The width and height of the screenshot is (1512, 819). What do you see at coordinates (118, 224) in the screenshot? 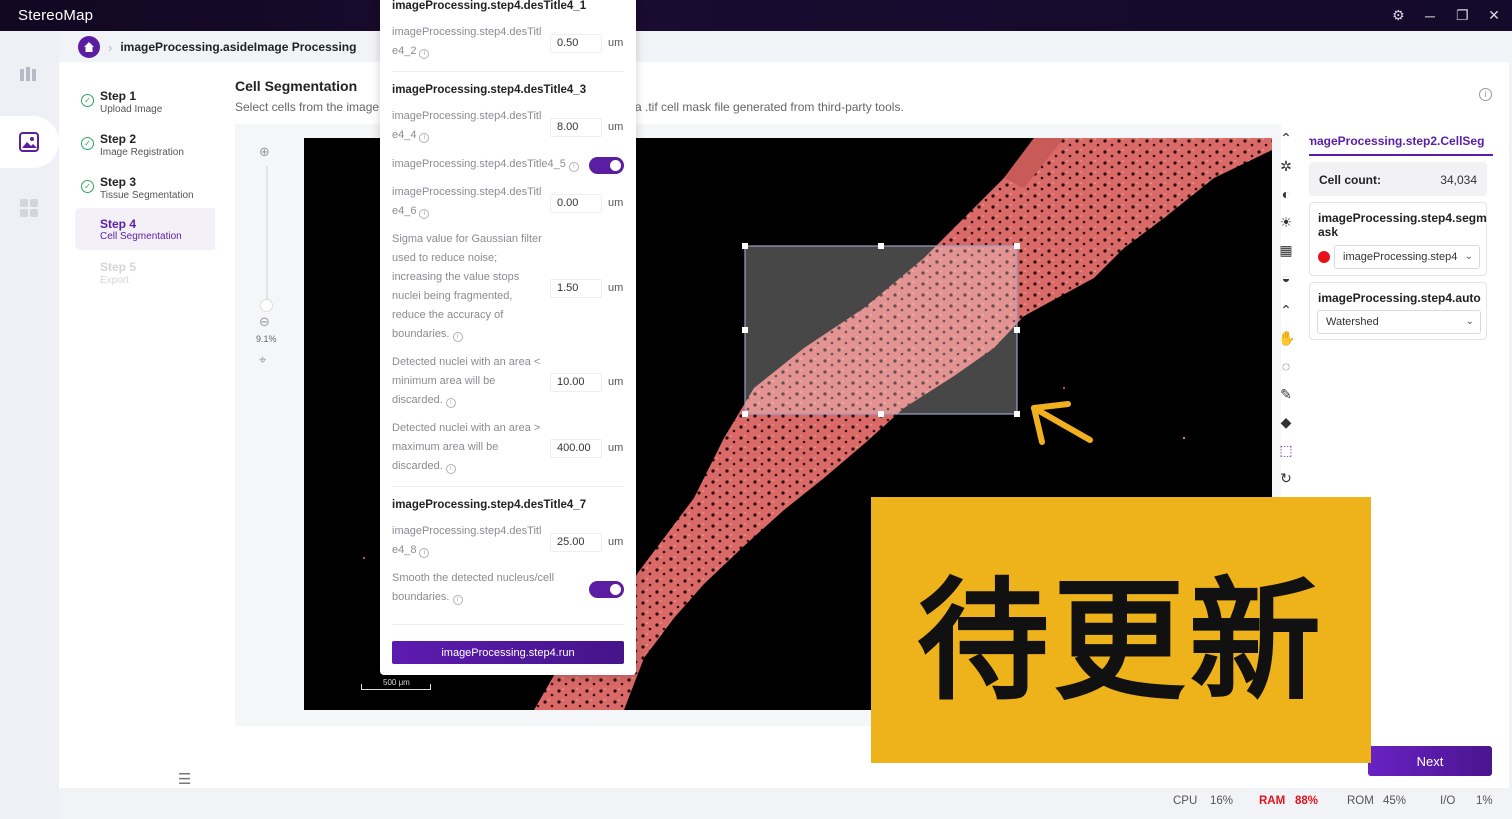
I see `step-title: Step 4` at bounding box center [118, 224].